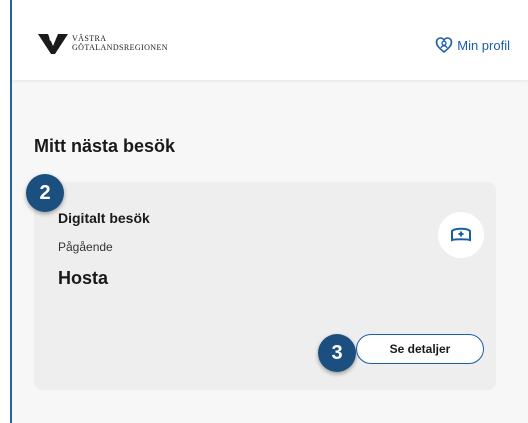 The image size is (528, 423). I want to click on my-profile-label: Min profil, so click(483, 45).